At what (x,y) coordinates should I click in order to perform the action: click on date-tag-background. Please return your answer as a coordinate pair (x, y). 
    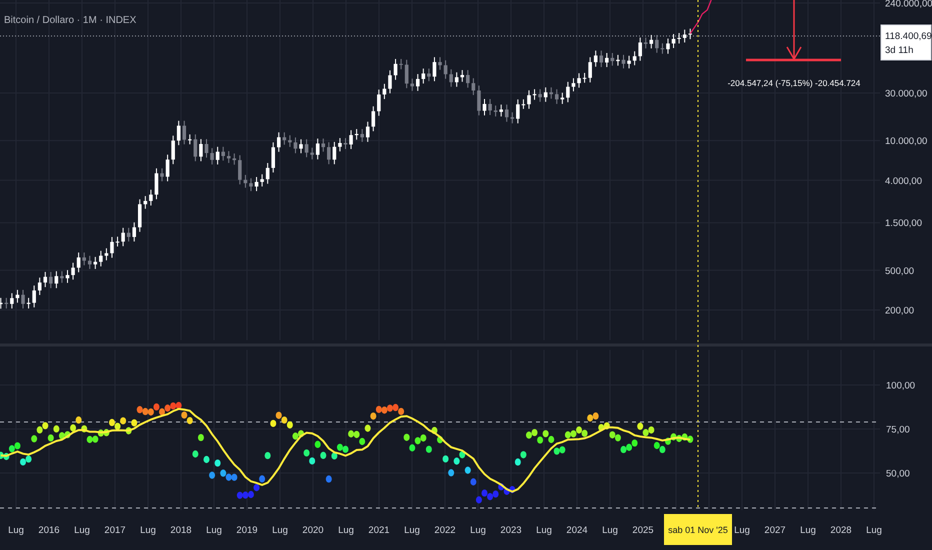
    Looking at the image, I should click on (698, 529).